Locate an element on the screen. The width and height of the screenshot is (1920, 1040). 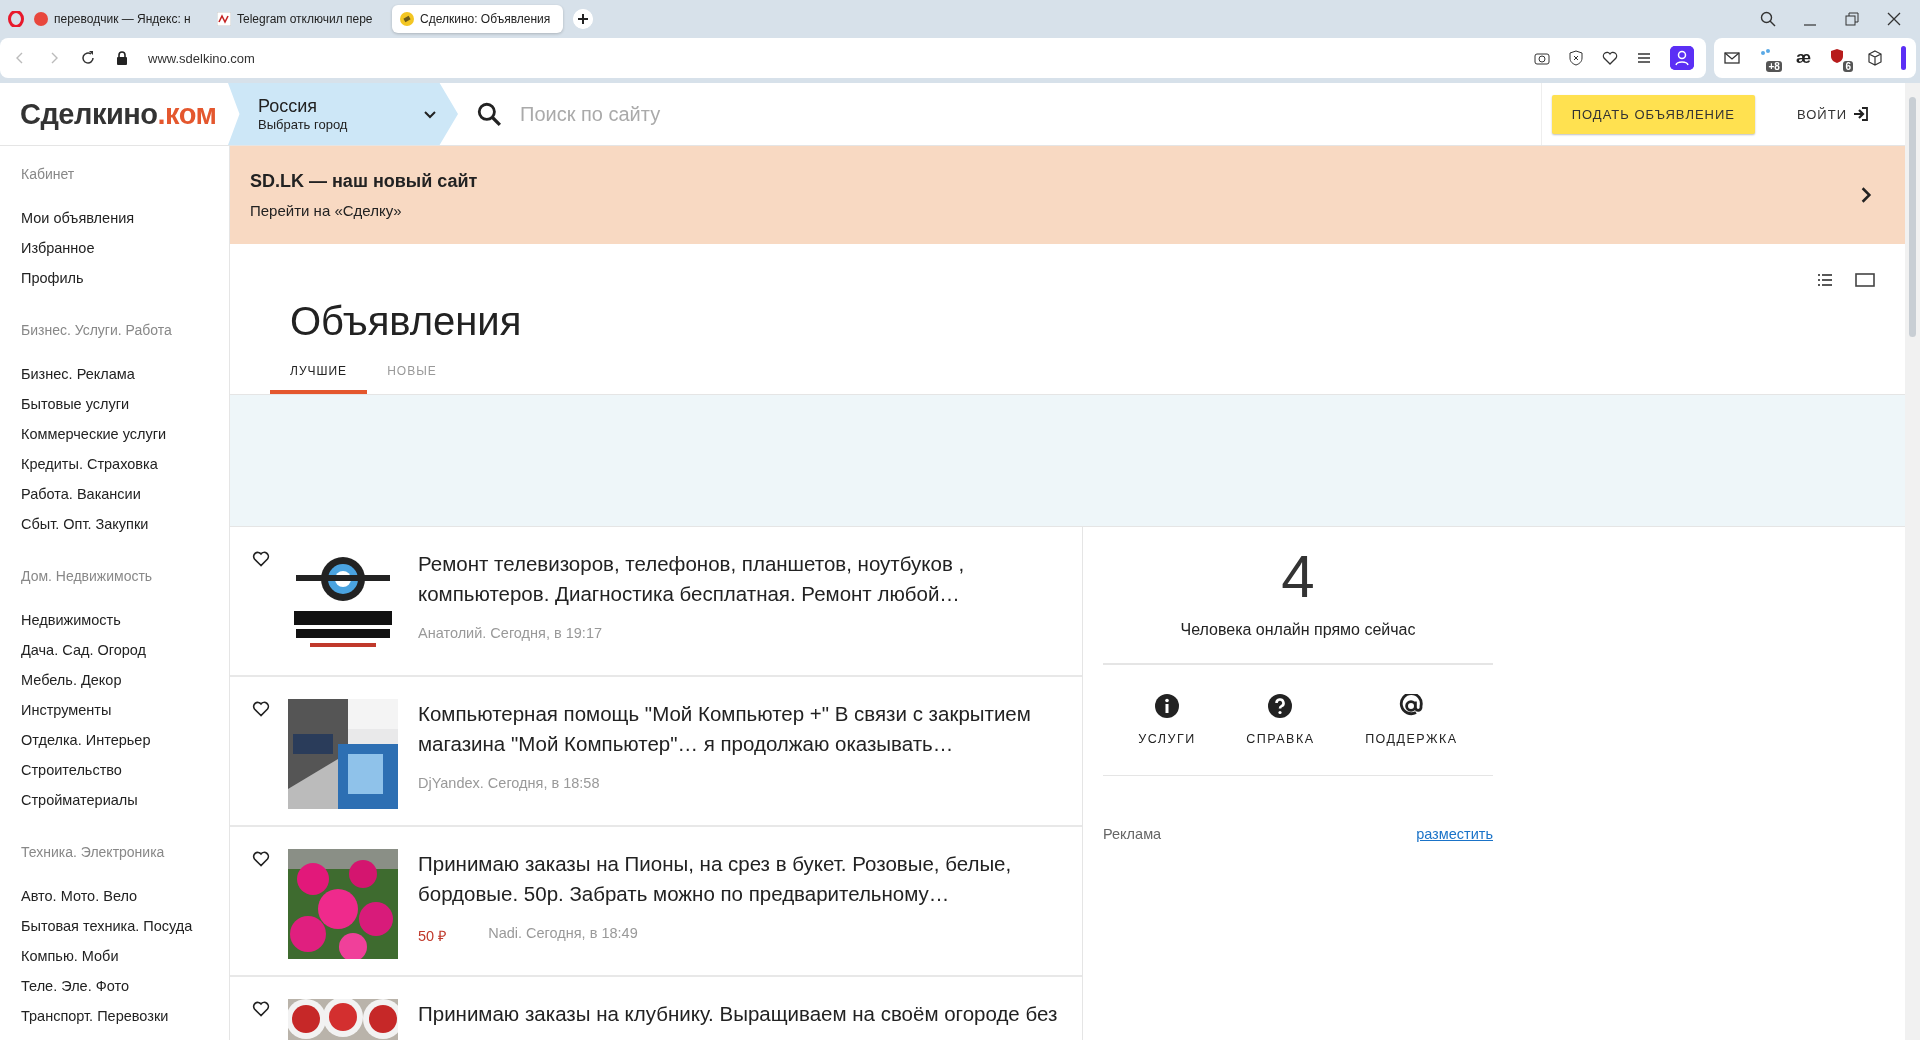
info-icon is located at coordinates (1167, 706).